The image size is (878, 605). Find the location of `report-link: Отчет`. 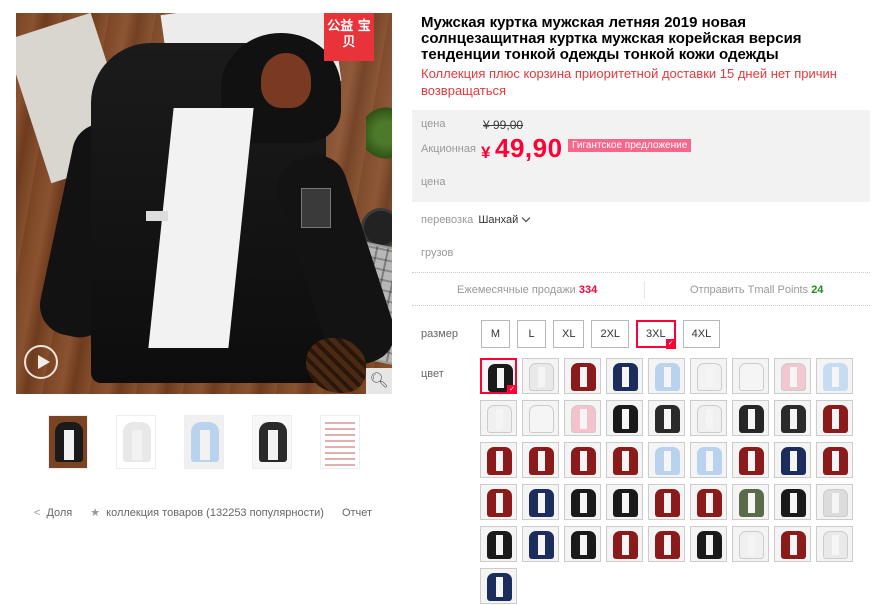

report-link: Отчет is located at coordinates (357, 513).